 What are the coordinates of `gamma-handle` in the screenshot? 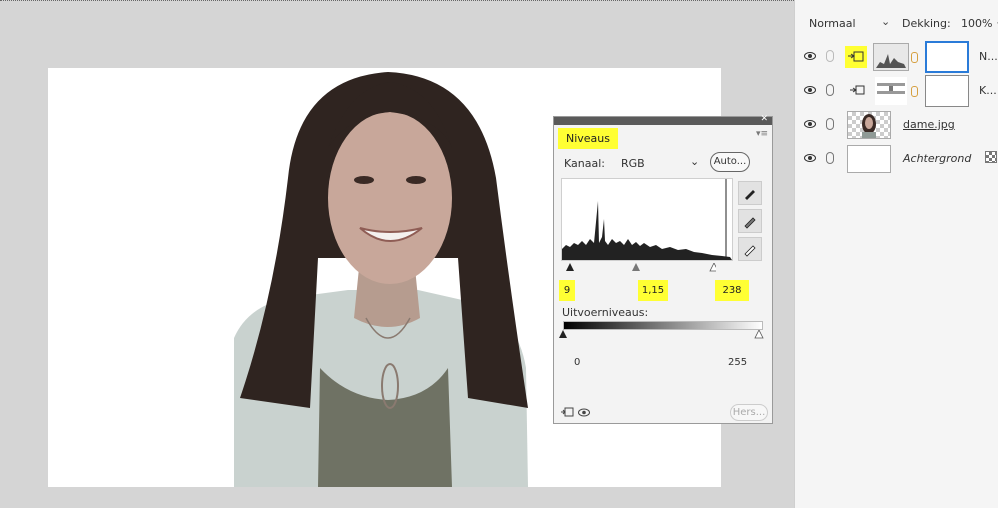 It's located at (636, 267).